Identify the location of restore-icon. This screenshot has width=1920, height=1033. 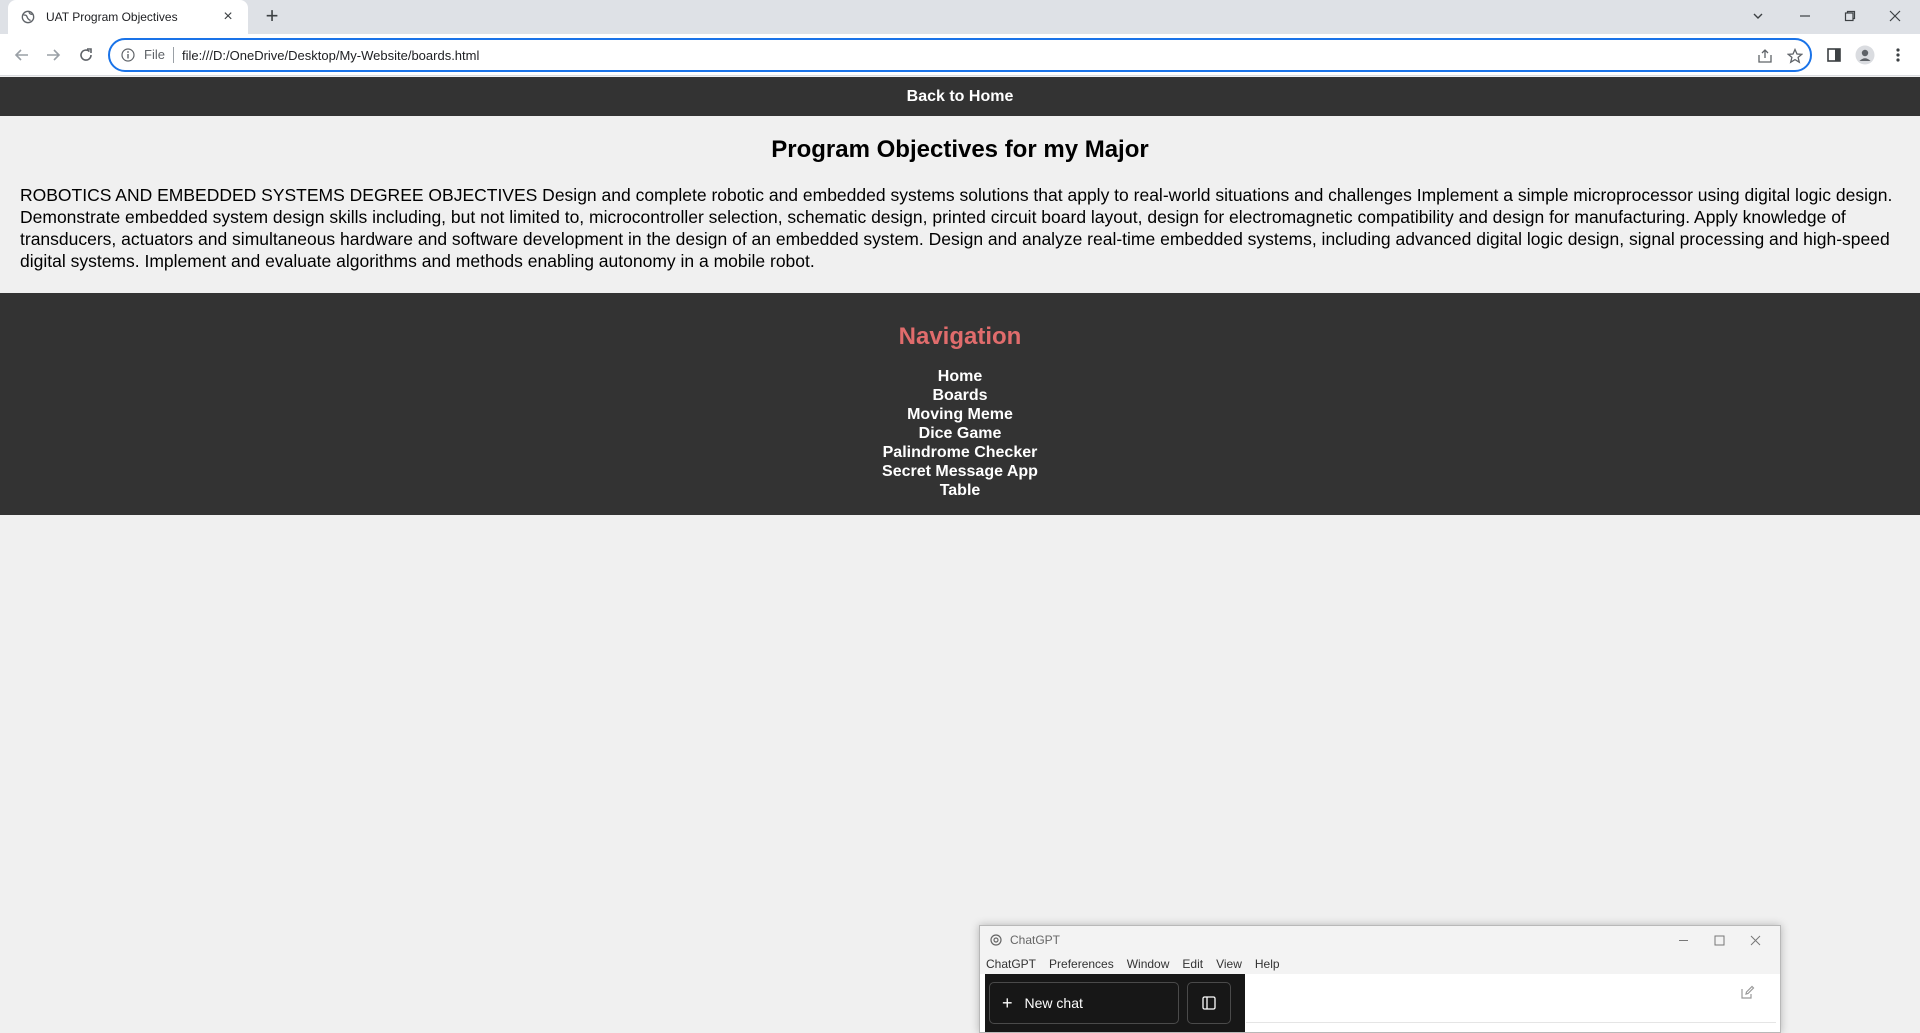
(1850, 16).